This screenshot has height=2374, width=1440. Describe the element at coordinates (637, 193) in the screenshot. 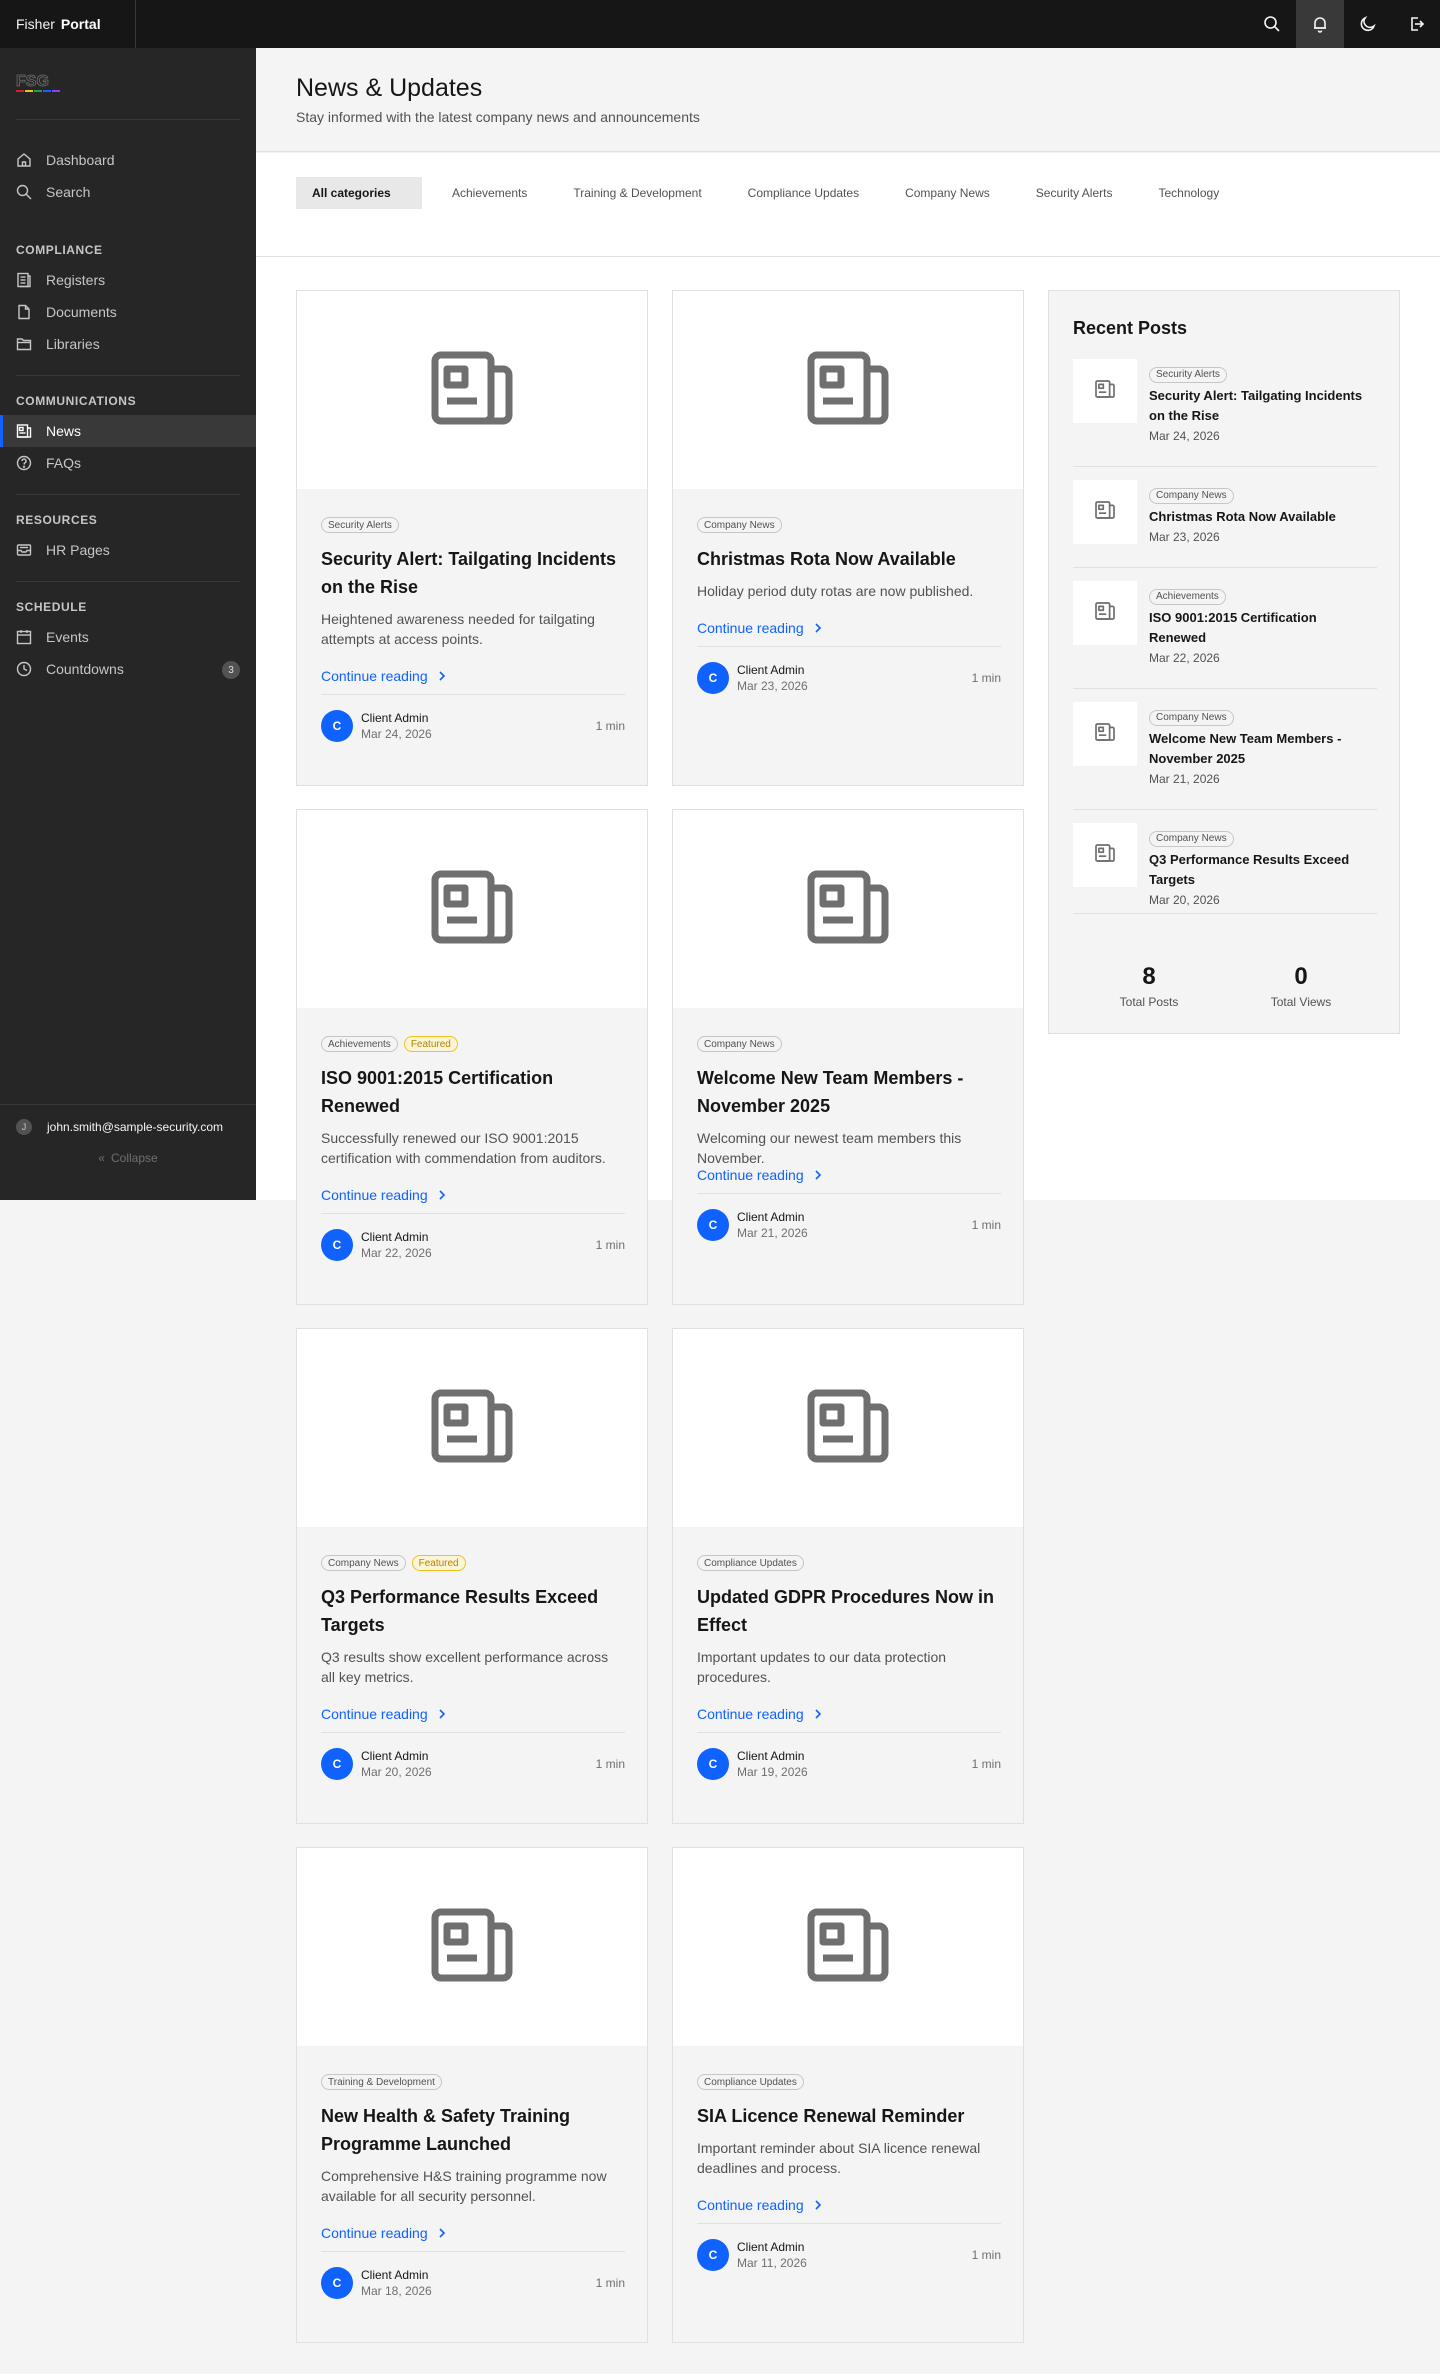

I see `tab-training-development: Training & Development` at that location.